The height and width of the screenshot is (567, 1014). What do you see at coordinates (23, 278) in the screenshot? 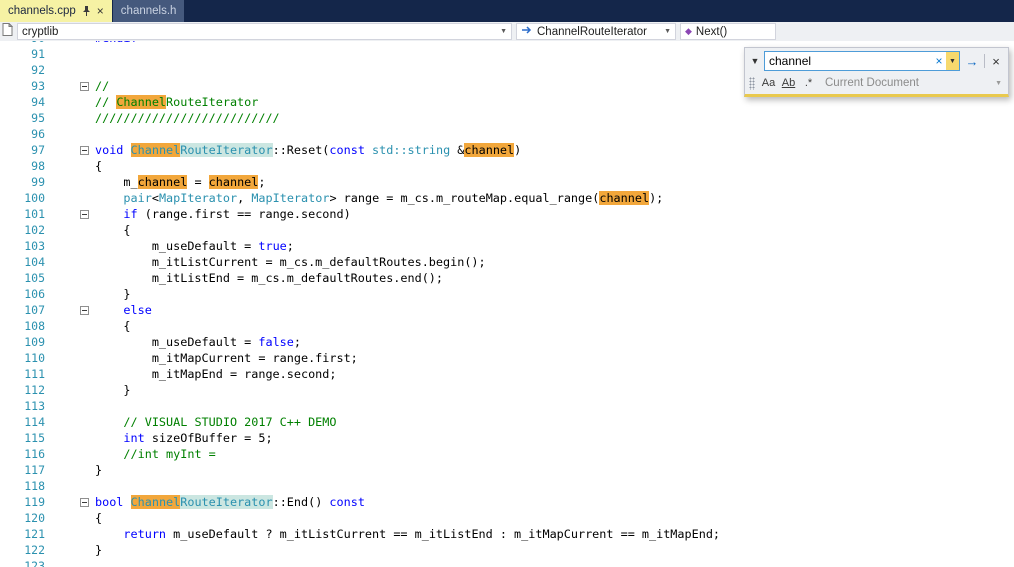
I see `line-number: 105` at bounding box center [23, 278].